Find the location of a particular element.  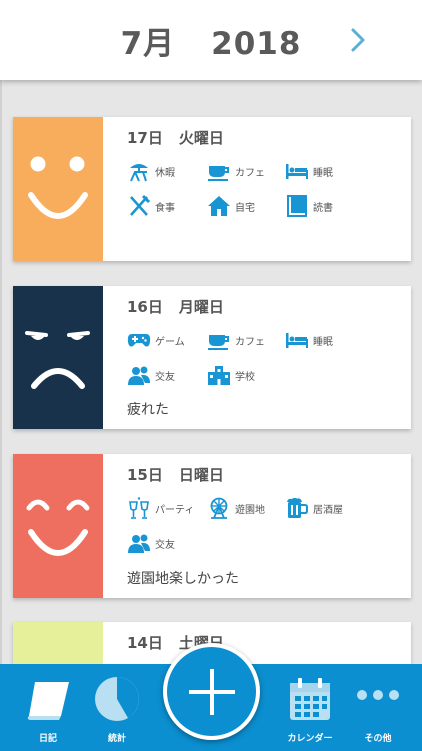

tag-amusement-park: 遊園地 is located at coordinates (236, 508).